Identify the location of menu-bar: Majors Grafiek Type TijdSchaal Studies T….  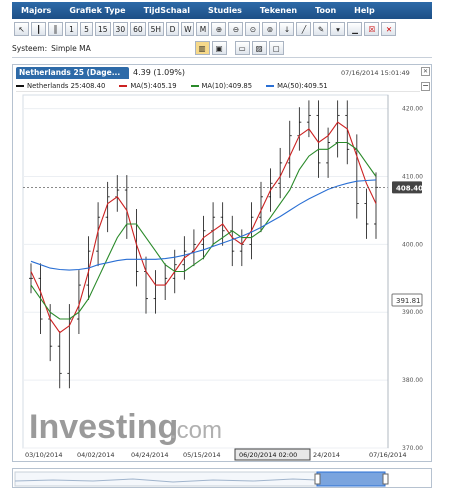
(222, 10).